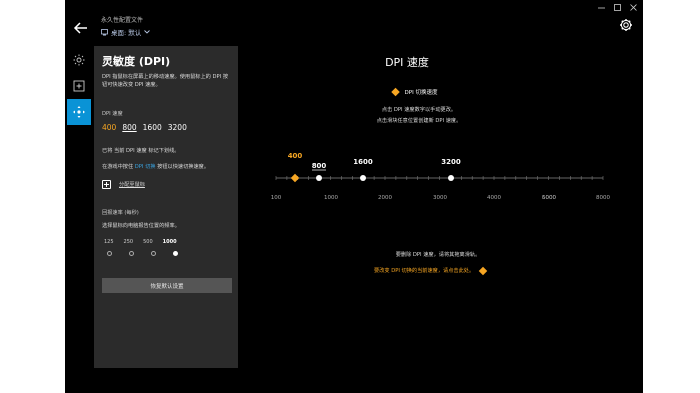 This screenshot has width=700, height=393. I want to click on dpi-marker-label-1600: 1600, so click(363, 162).